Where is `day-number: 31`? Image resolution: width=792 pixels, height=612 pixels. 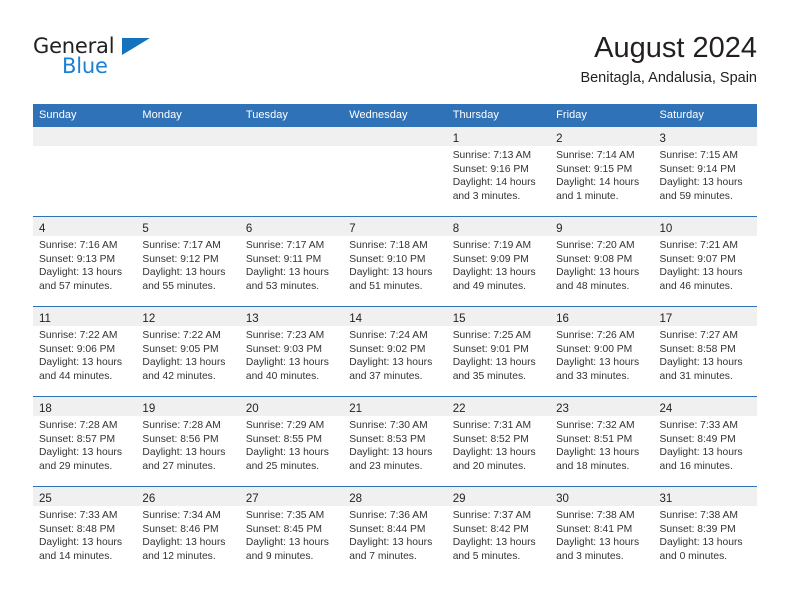 day-number: 31 is located at coordinates (666, 499).